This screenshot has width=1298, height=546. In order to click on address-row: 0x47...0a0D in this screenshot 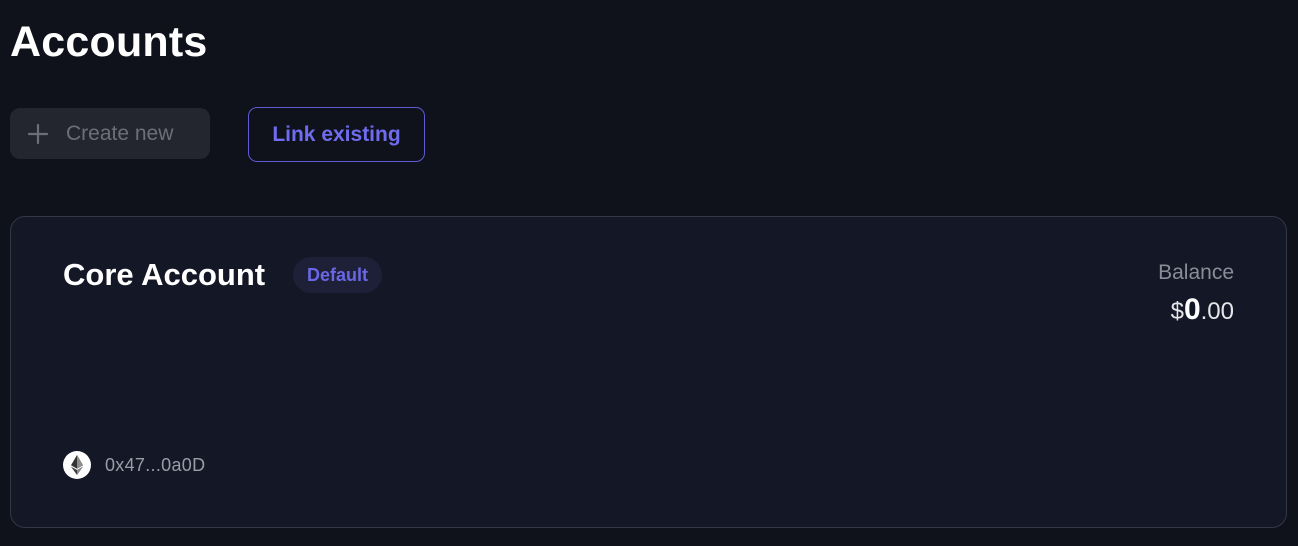, I will do `click(134, 465)`.